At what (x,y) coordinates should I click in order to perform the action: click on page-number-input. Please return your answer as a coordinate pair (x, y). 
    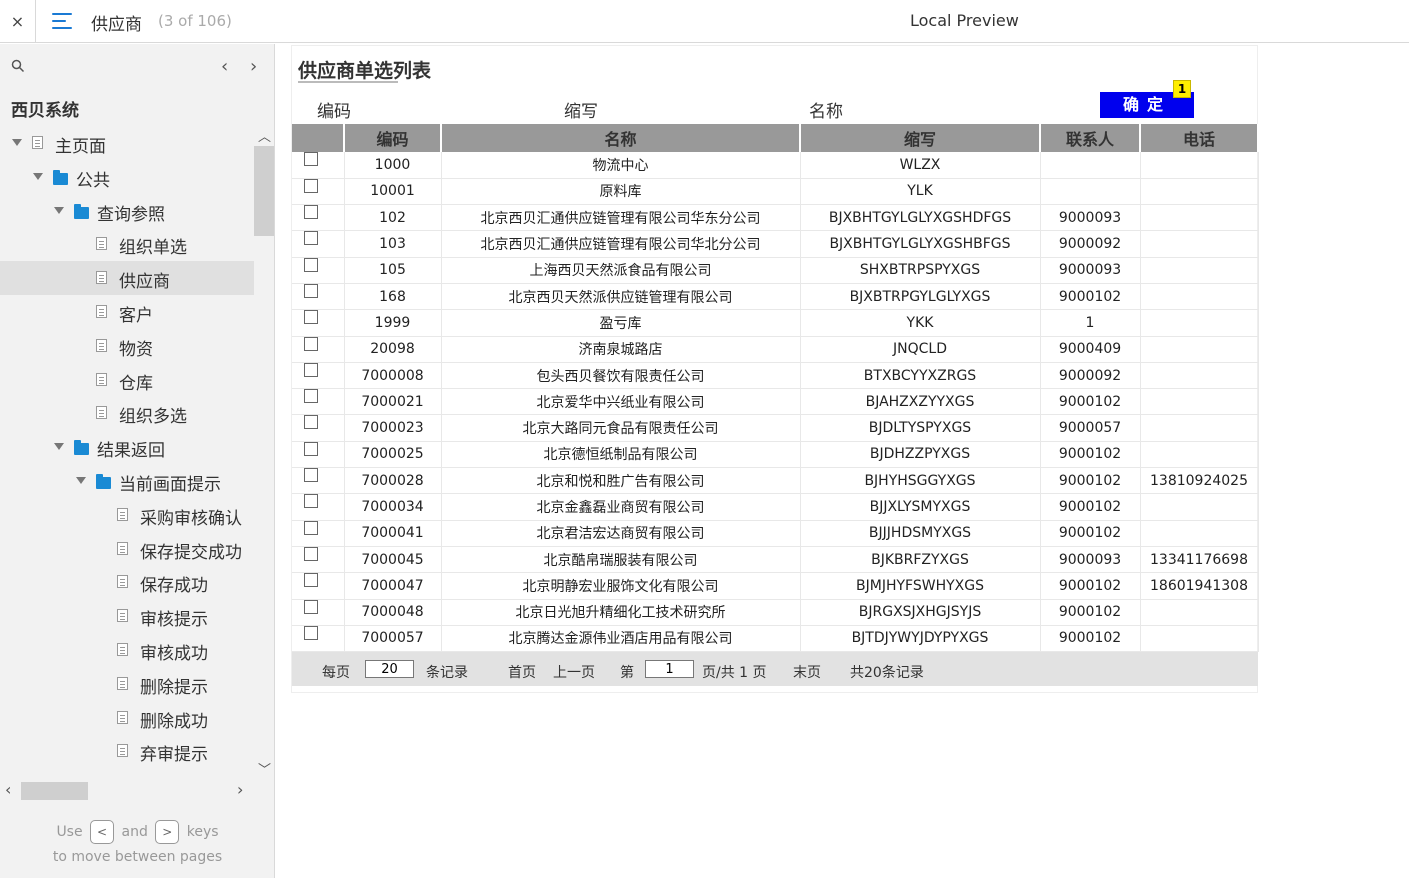
    Looking at the image, I should click on (669, 669).